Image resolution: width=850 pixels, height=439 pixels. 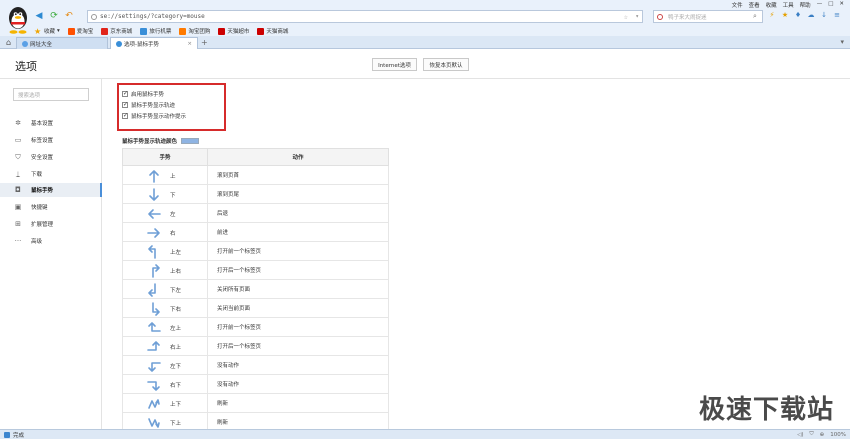 I want to click on refresh-icon: ⟳, so click(x=54, y=16).